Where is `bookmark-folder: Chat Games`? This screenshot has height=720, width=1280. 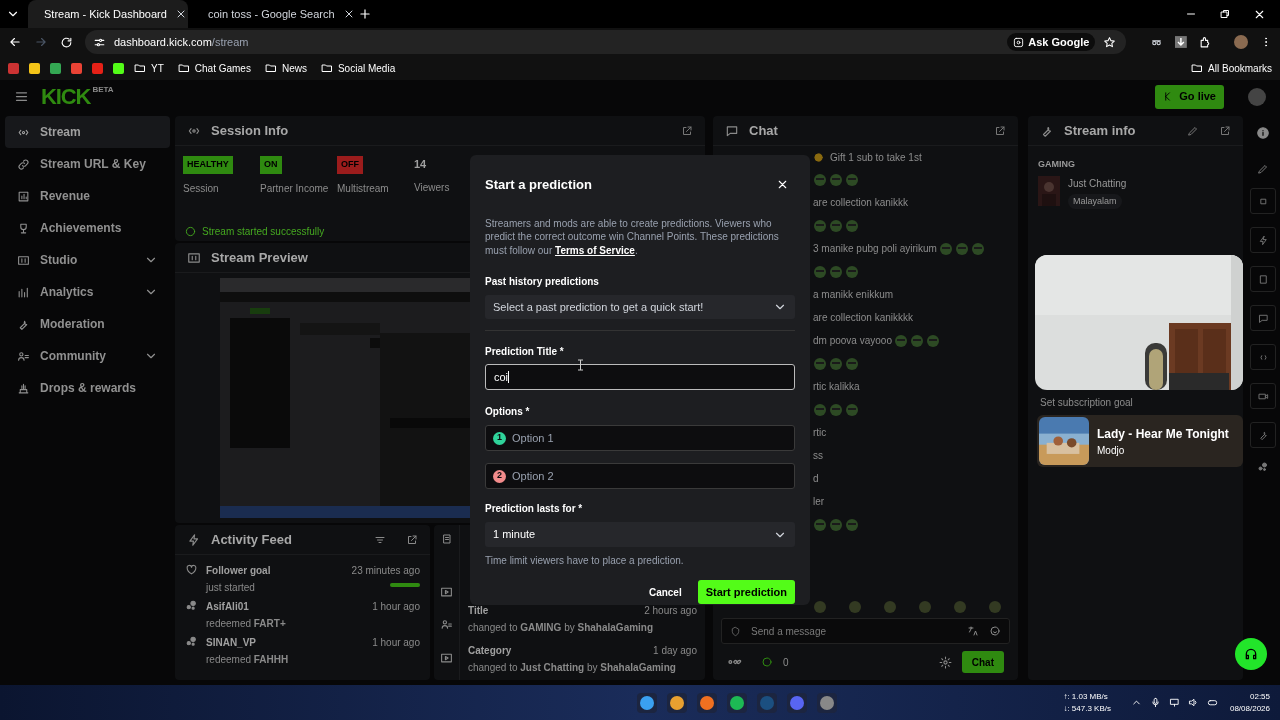 bookmark-folder: Chat Games is located at coordinates (214, 68).